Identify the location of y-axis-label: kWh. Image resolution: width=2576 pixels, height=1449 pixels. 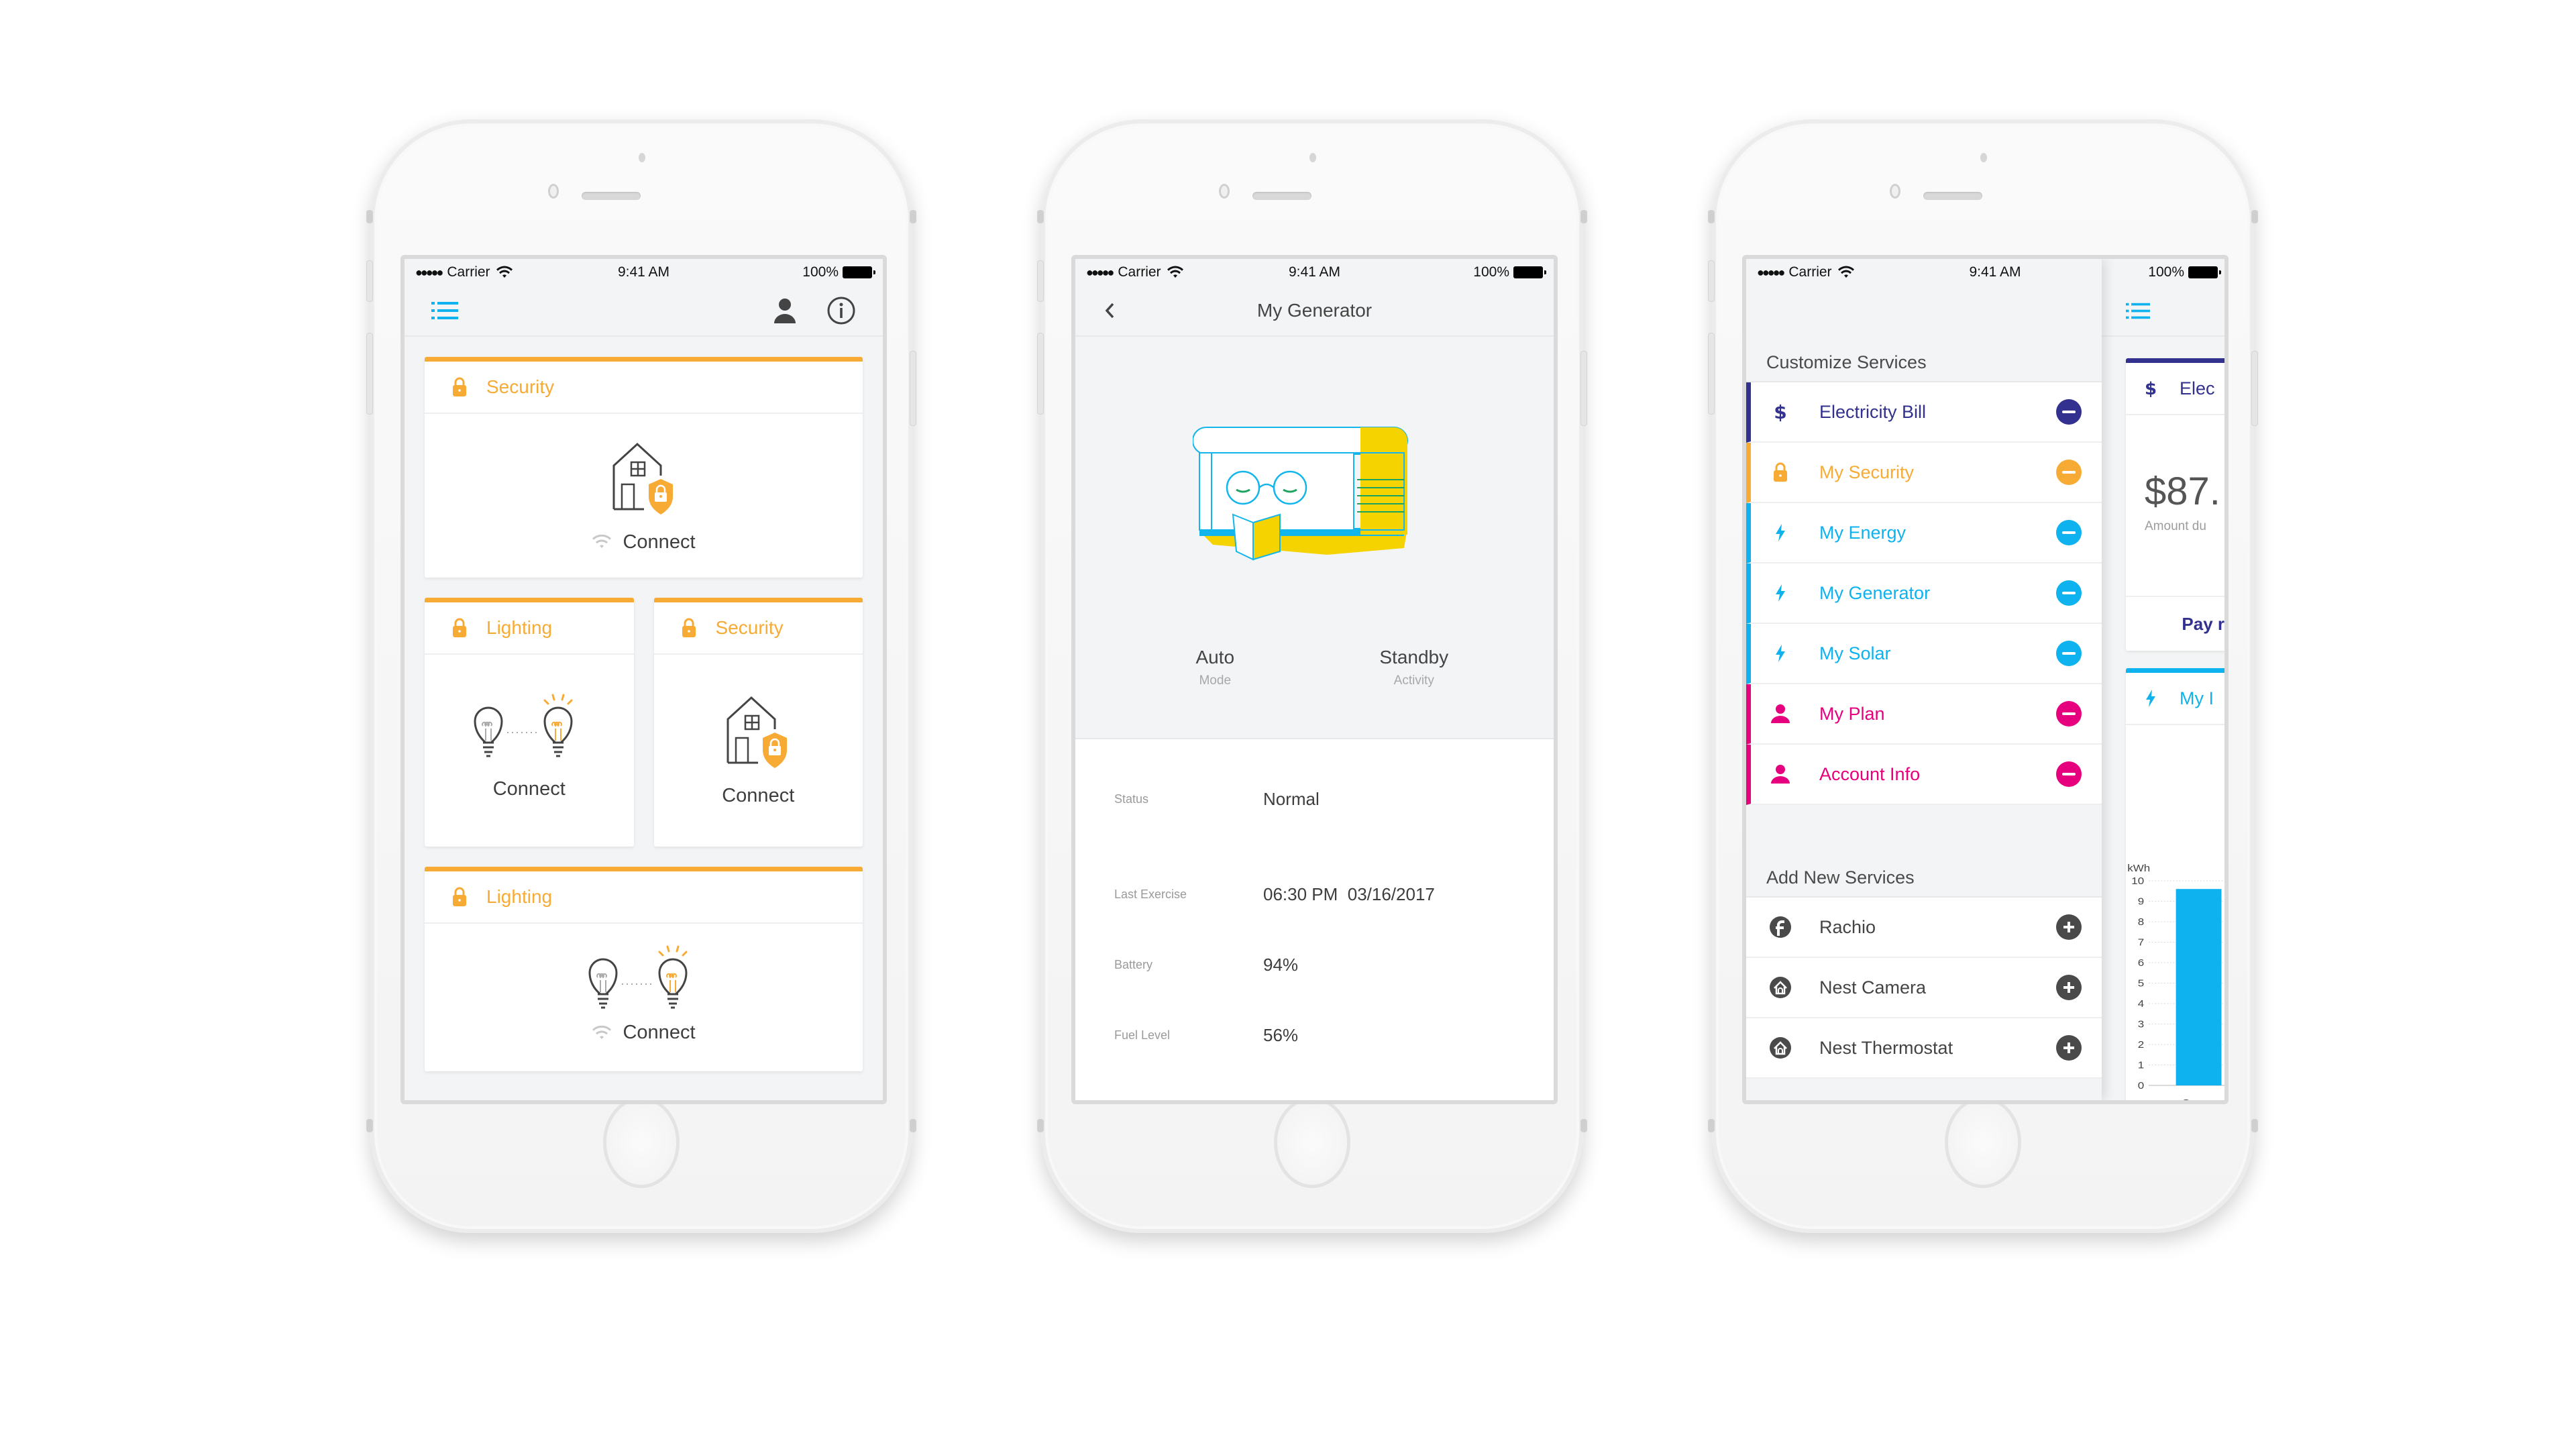
(2138, 868).